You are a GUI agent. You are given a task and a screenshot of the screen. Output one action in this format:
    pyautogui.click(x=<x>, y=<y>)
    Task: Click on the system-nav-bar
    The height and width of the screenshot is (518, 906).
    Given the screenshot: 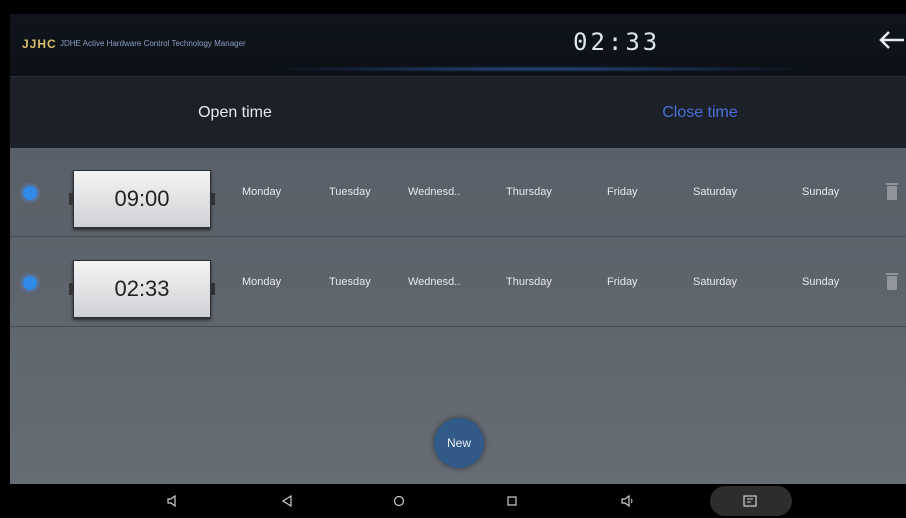 What is the action you would take?
    pyautogui.click(x=453, y=501)
    